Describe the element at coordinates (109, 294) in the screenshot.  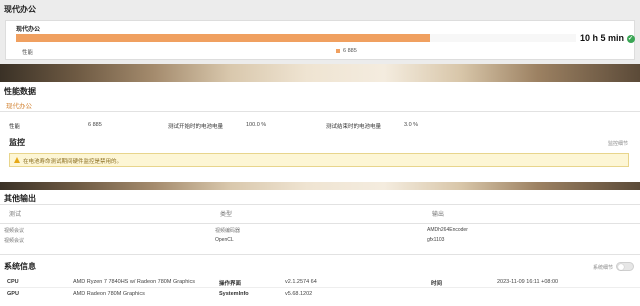
I see `sys-value-gpu: AMD Radeon 780M Graphics` at that location.